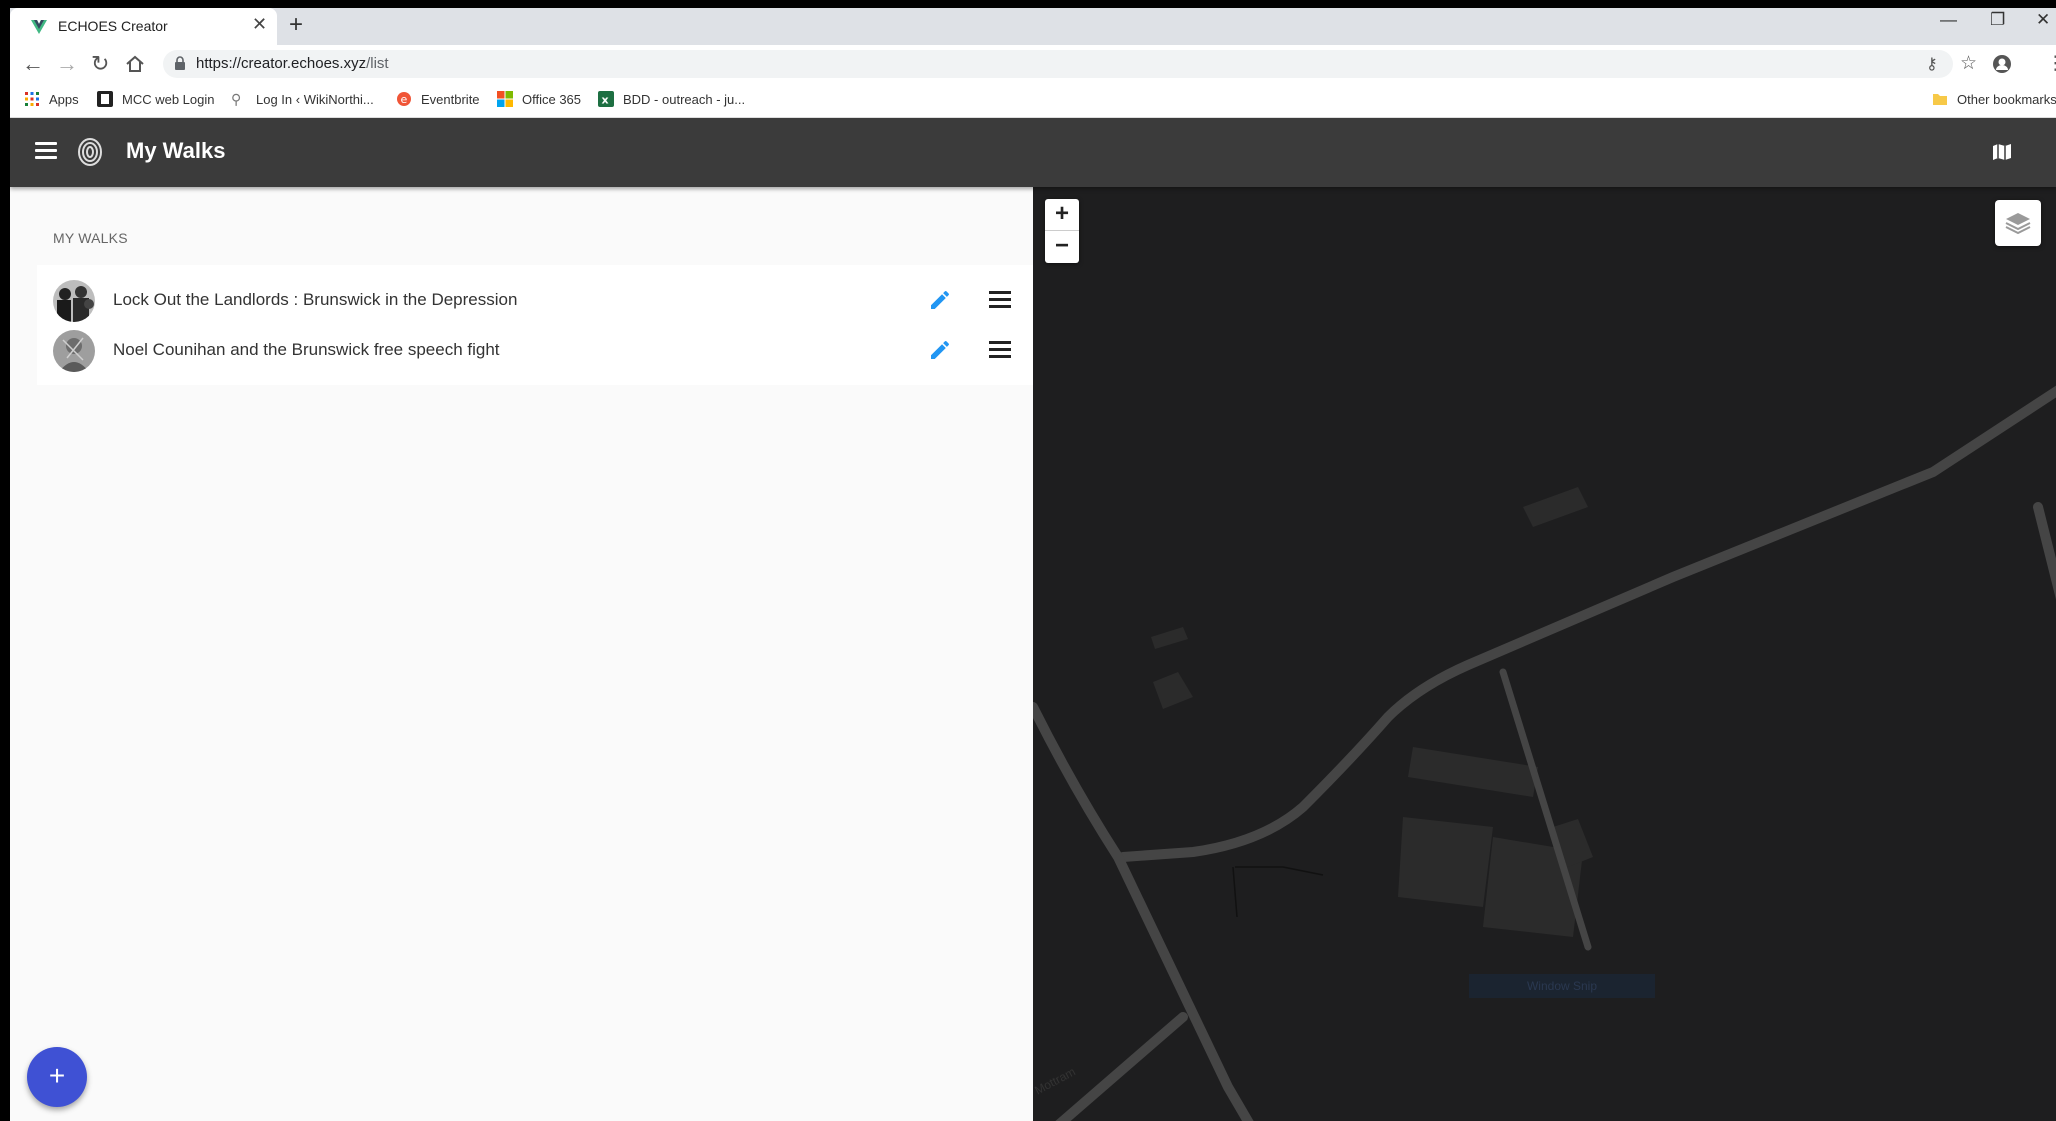 This screenshot has height=1121, width=2056. I want to click on zoom-out-button: −, so click(1062, 247).